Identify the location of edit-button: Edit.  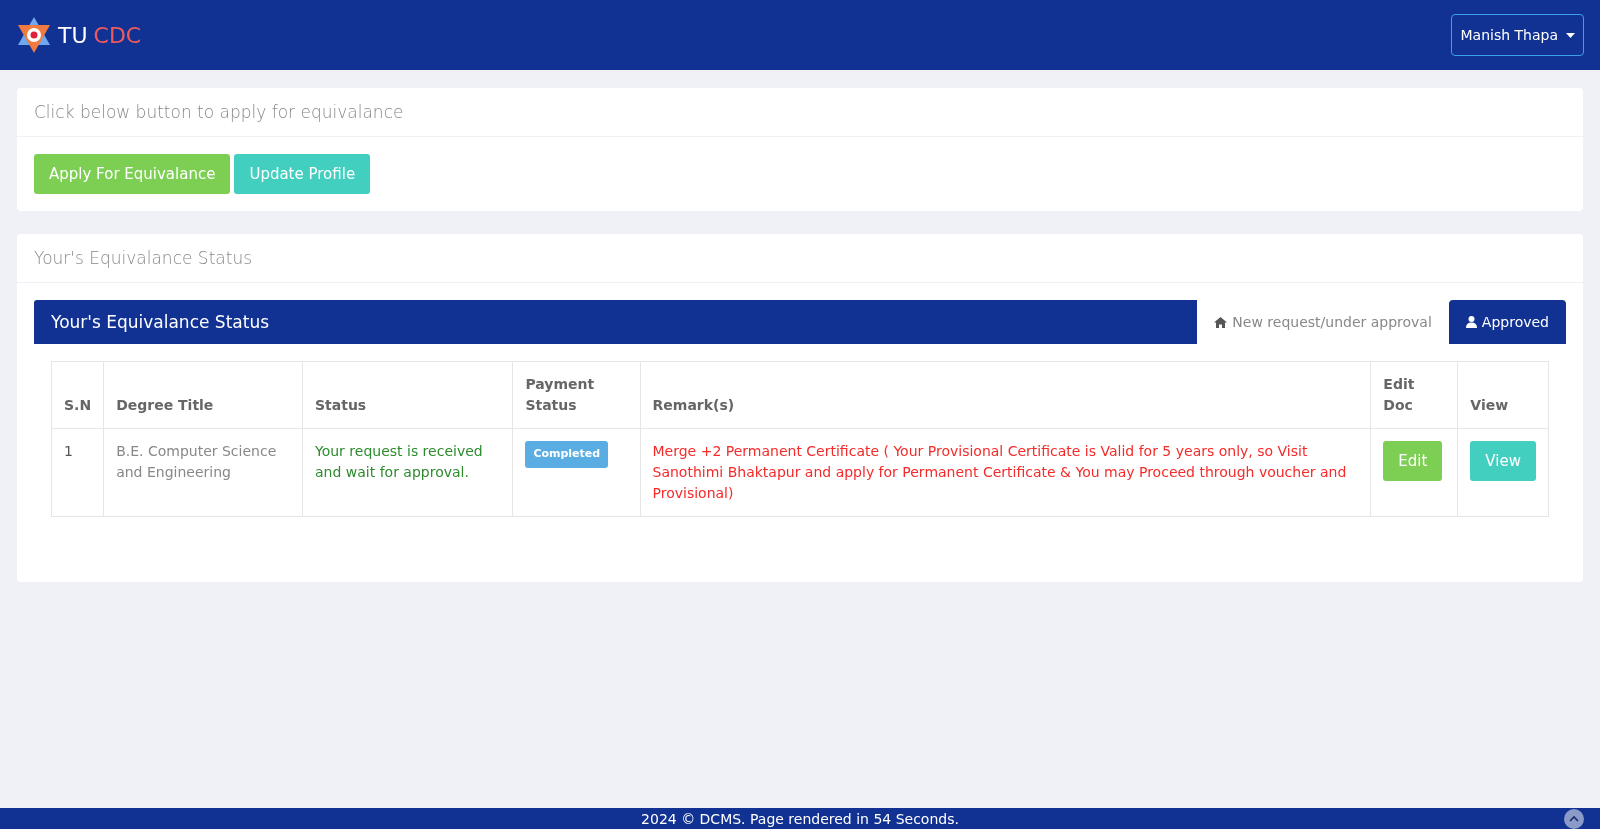
(1413, 461).